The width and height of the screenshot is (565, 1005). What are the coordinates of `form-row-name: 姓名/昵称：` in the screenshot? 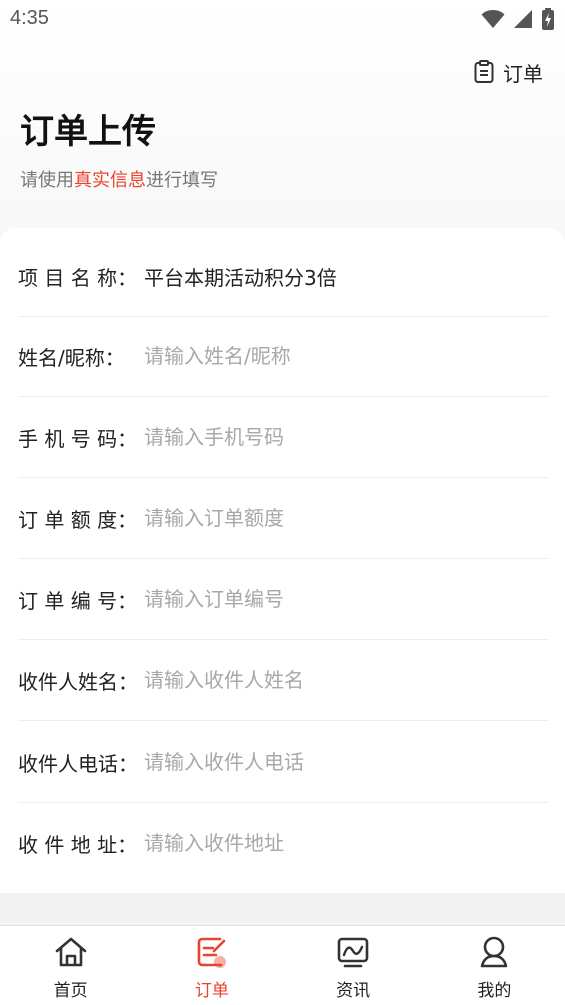 It's located at (283, 356).